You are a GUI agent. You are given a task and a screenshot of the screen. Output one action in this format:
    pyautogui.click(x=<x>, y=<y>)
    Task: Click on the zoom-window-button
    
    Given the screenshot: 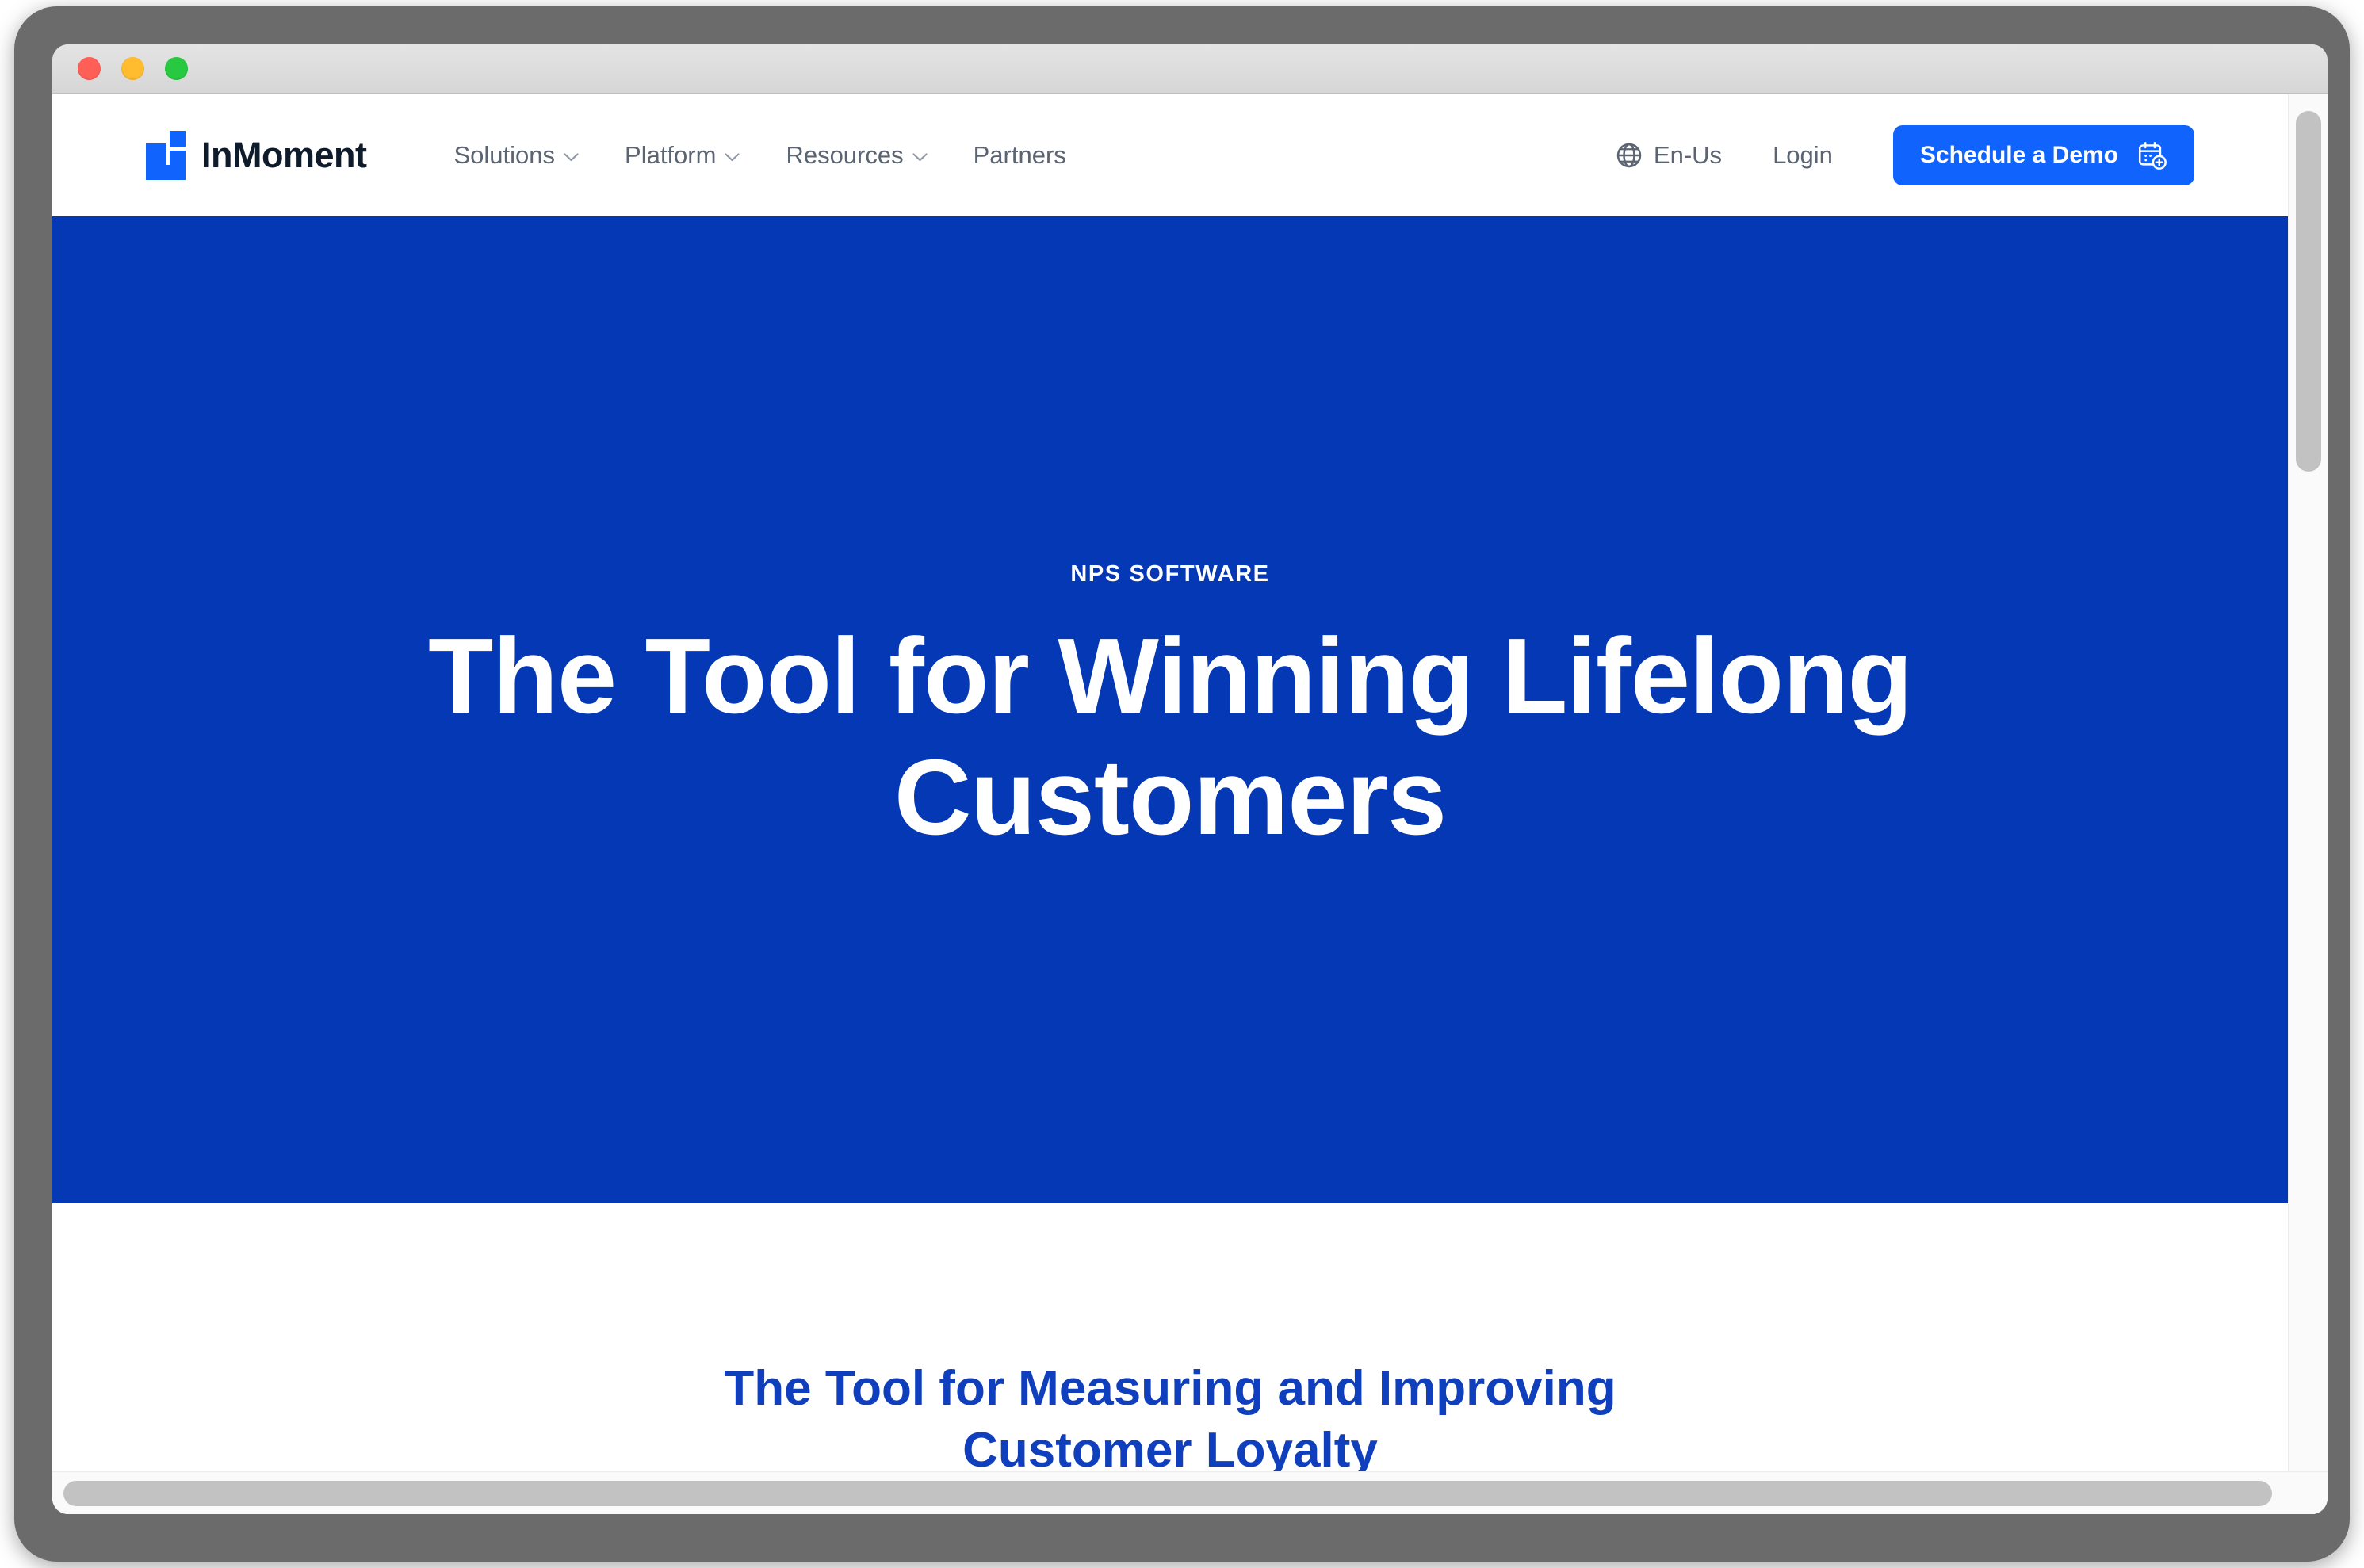 What is the action you would take?
    pyautogui.click(x=176, y=68)
    